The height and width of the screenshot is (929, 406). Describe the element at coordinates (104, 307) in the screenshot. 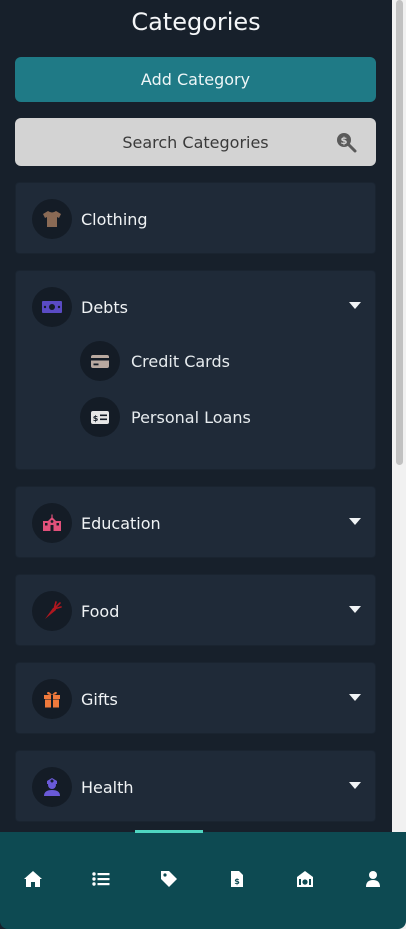

I see `category-name: Debts` at that location.